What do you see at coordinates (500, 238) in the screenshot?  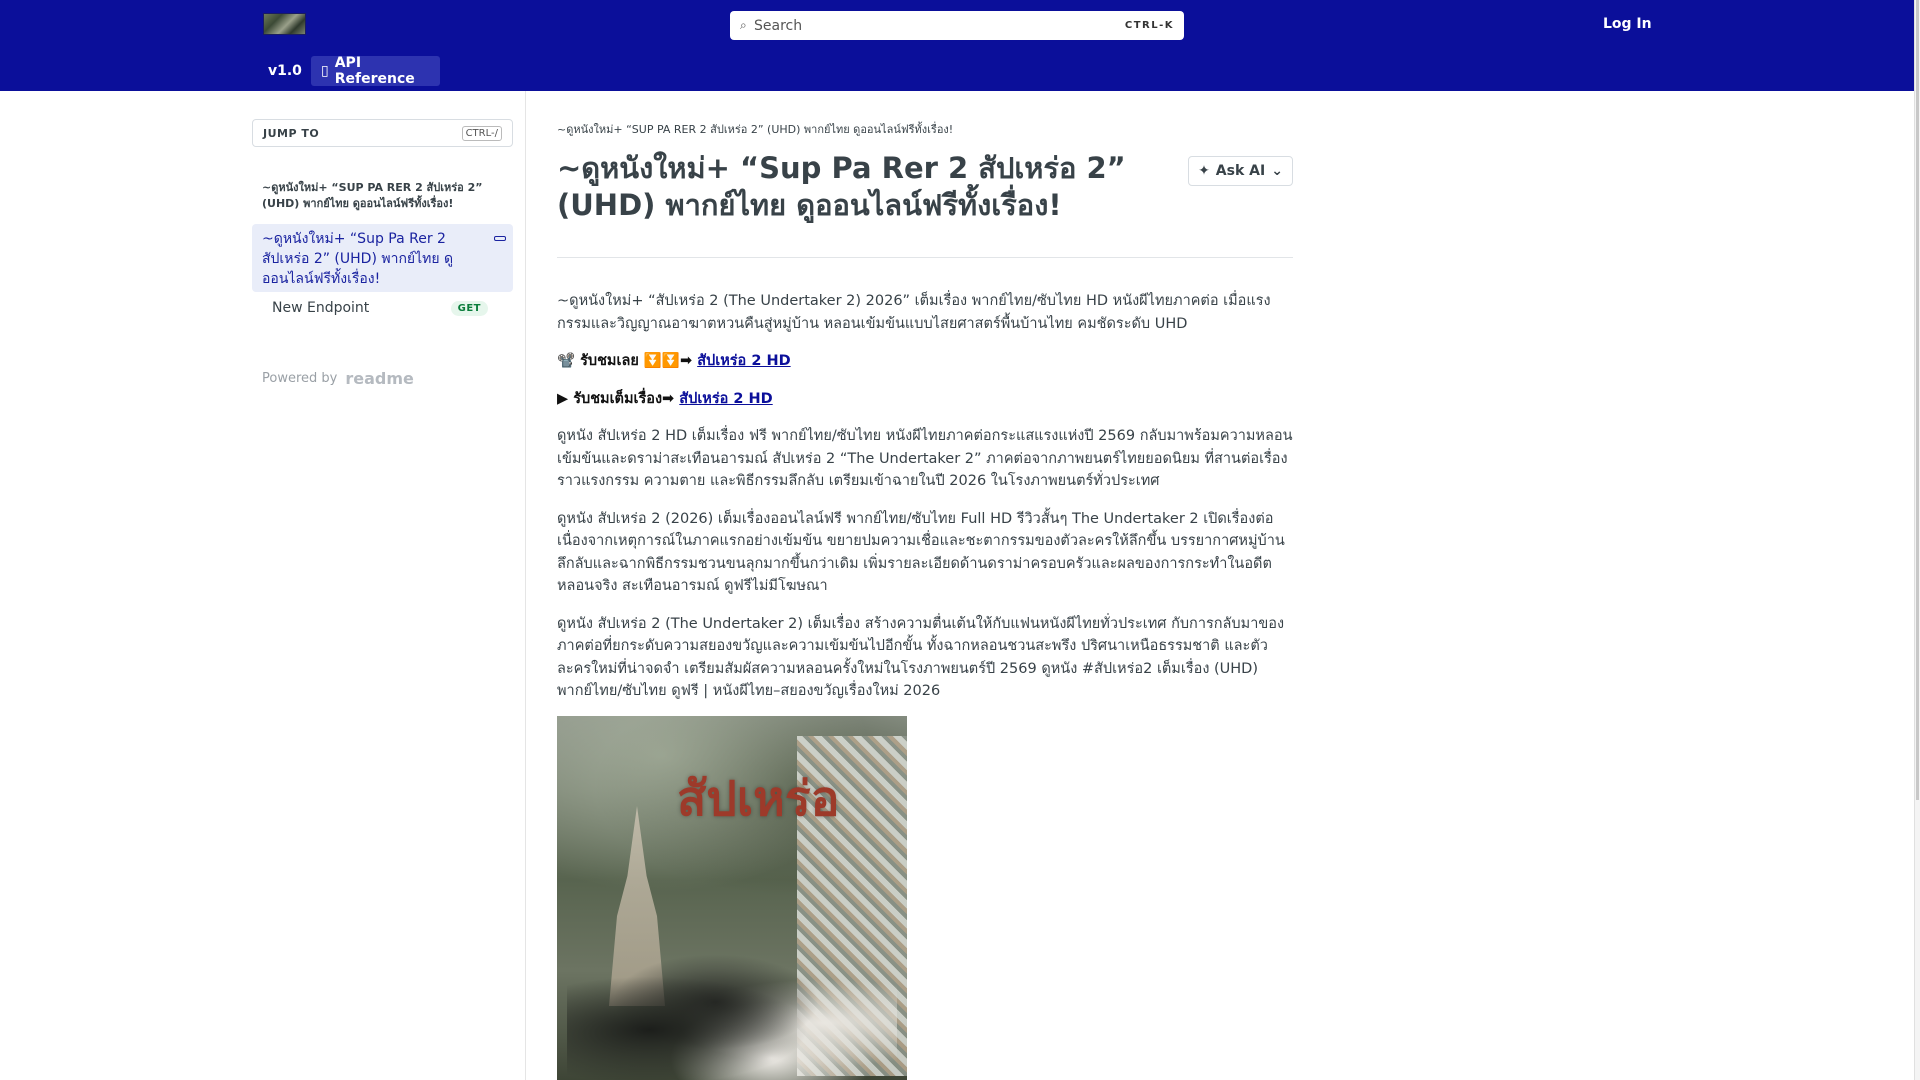 I see `collapse-toggle-icon` at bounding box center [500, 238].